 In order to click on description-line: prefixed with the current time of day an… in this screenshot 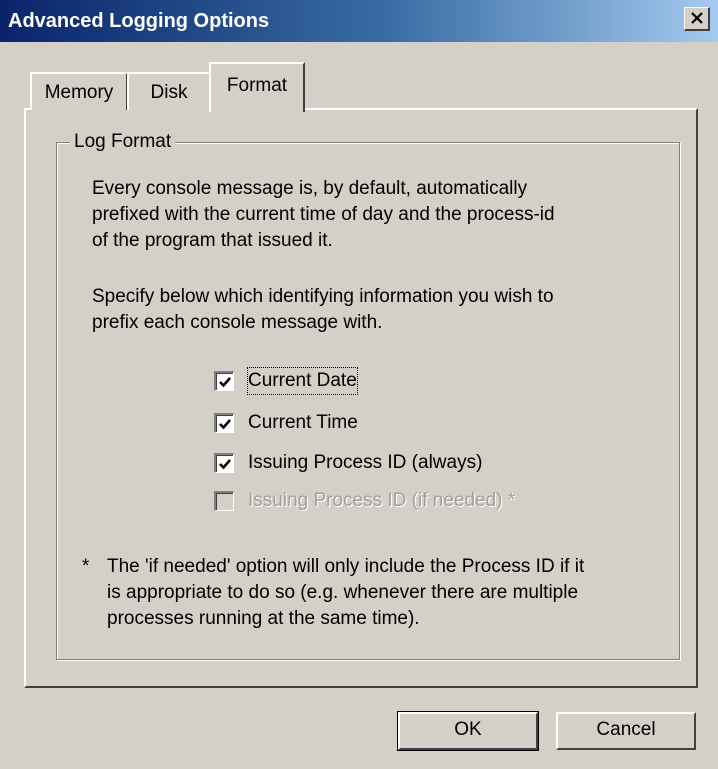, I will do `click(323, 214)`.